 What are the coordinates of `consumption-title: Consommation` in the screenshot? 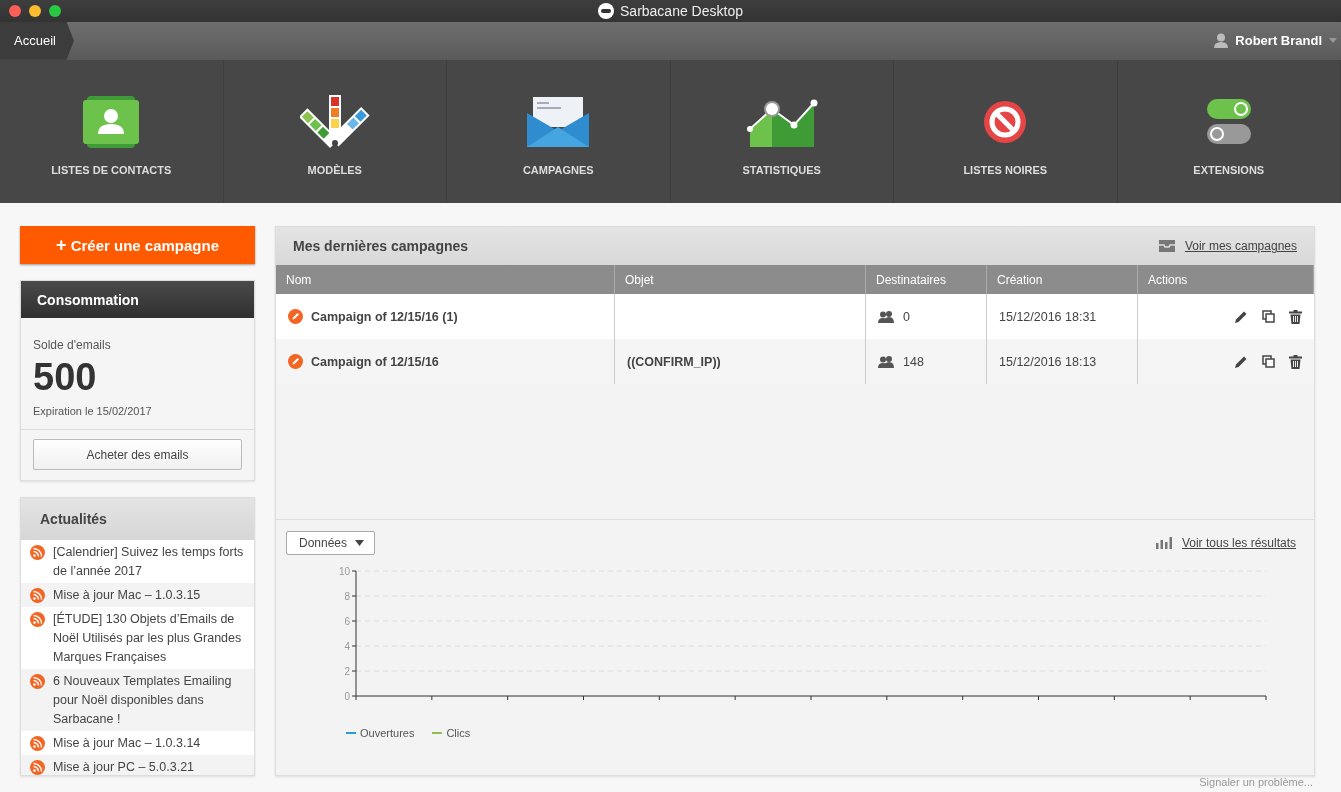 It's located at (88, 299).